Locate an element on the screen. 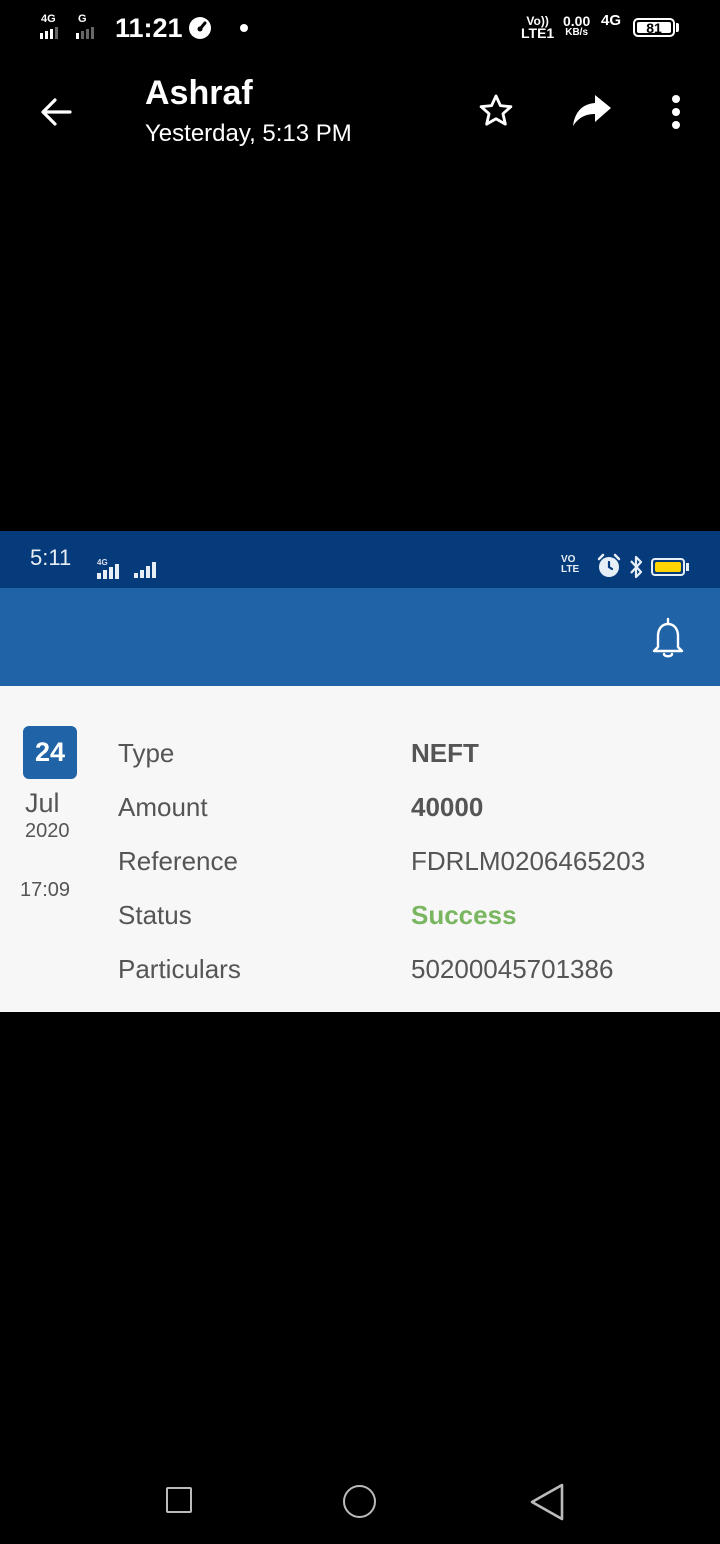  date-year: 2020 is located at coordinates (47, 831).